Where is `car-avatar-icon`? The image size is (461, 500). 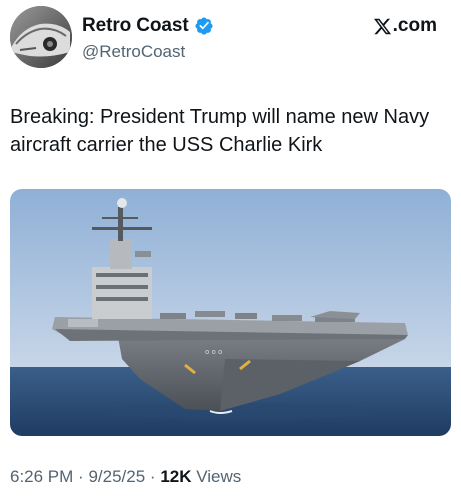 car-avatar-icon is located at coordinates (41, 37).